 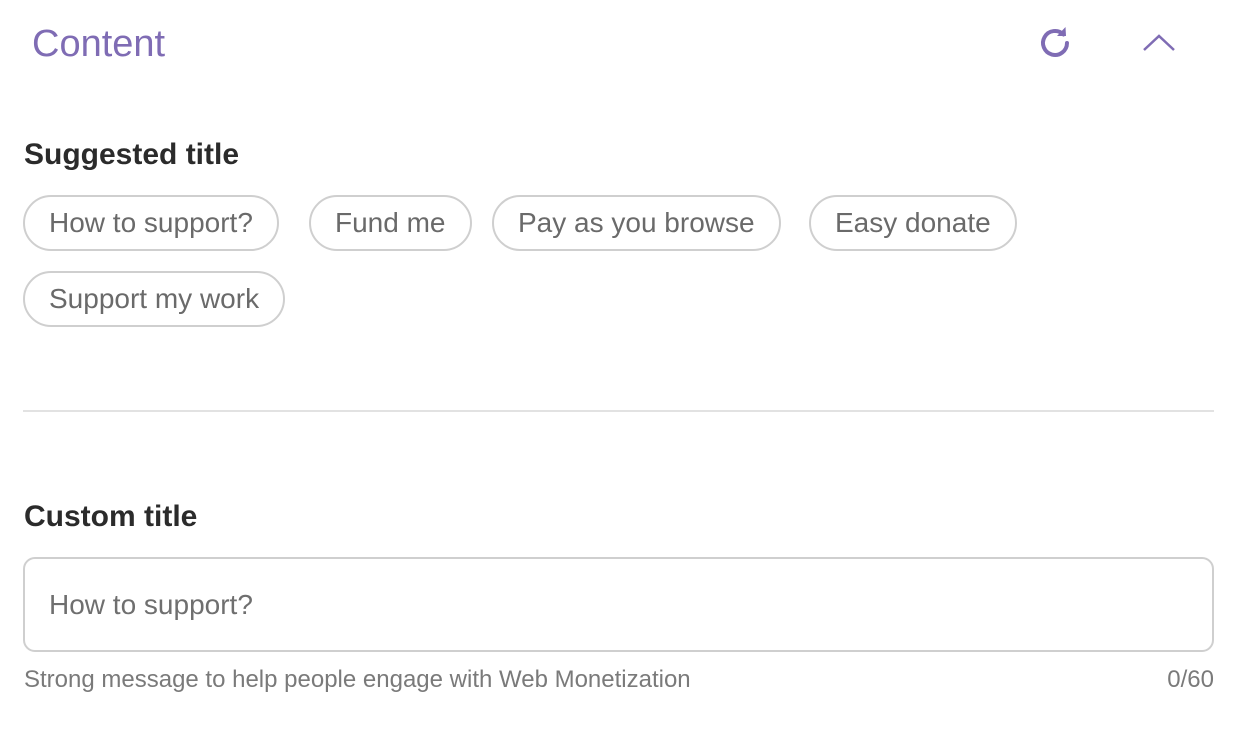 I want to click on custom-title-label: Custom title, so click(x=111, y=516).